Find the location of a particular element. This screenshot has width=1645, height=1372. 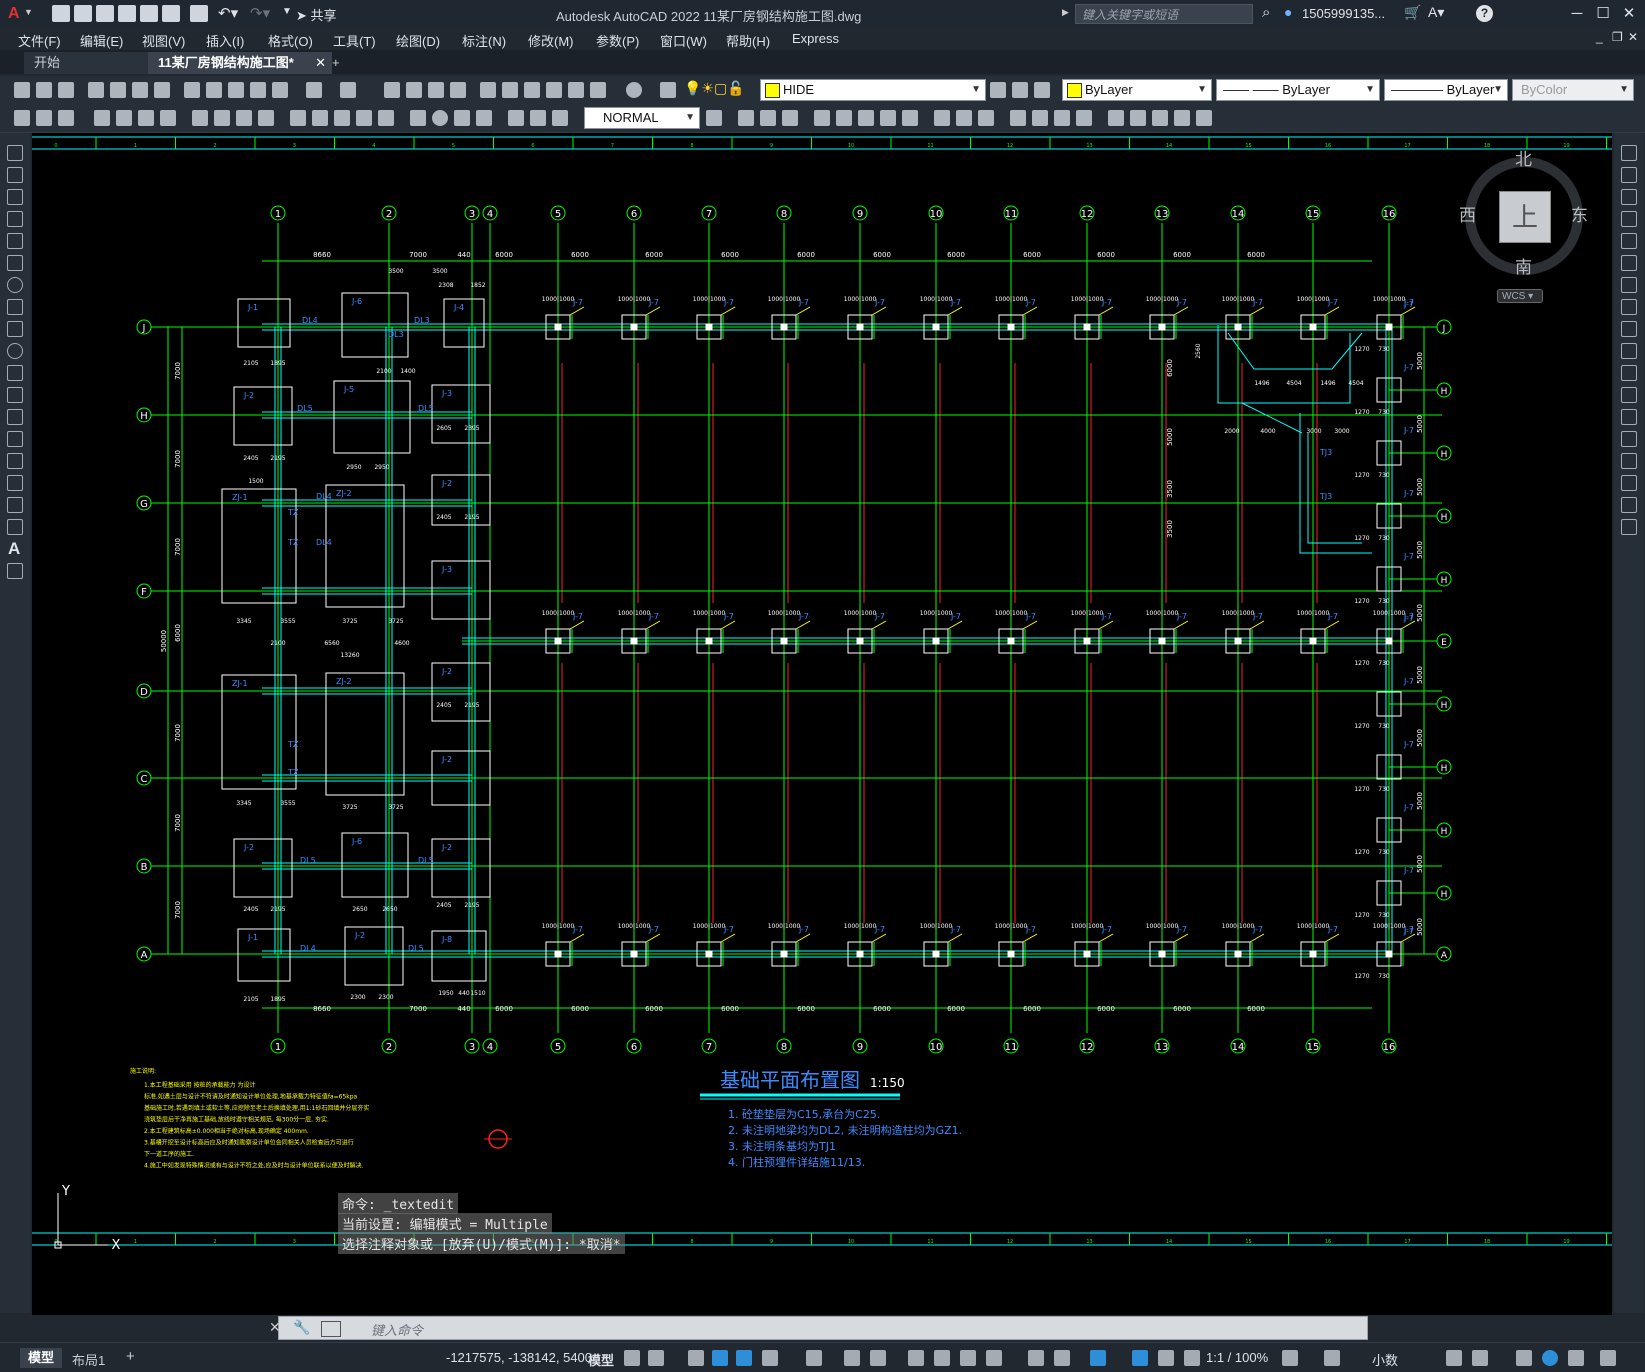

copy-icon is located at coordinates (214, 90).